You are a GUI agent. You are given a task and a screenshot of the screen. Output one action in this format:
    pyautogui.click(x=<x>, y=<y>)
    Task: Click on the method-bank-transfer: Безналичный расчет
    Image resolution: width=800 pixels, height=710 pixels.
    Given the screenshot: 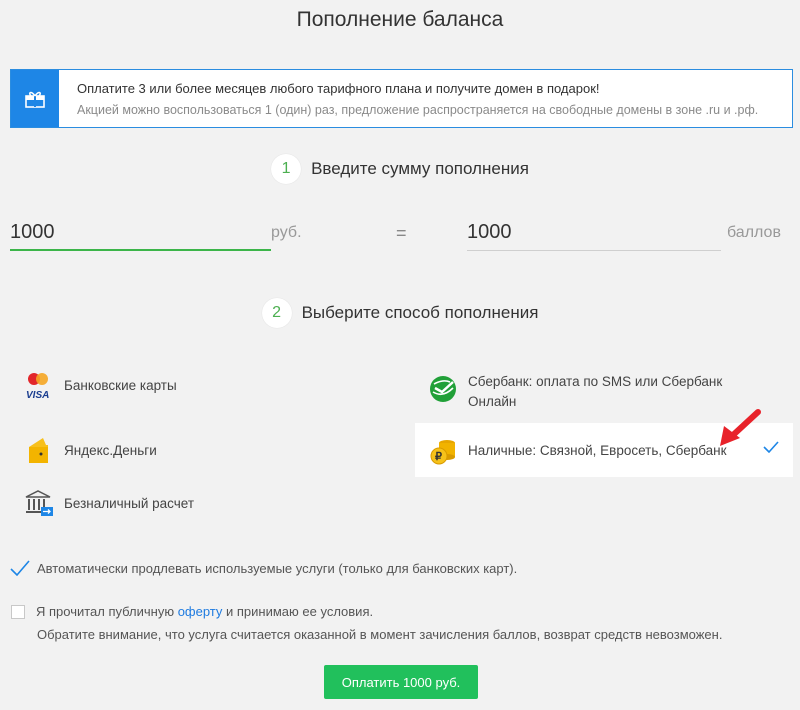 What is the action you would take?
    pyautogui.click(x=108, y=503)
    